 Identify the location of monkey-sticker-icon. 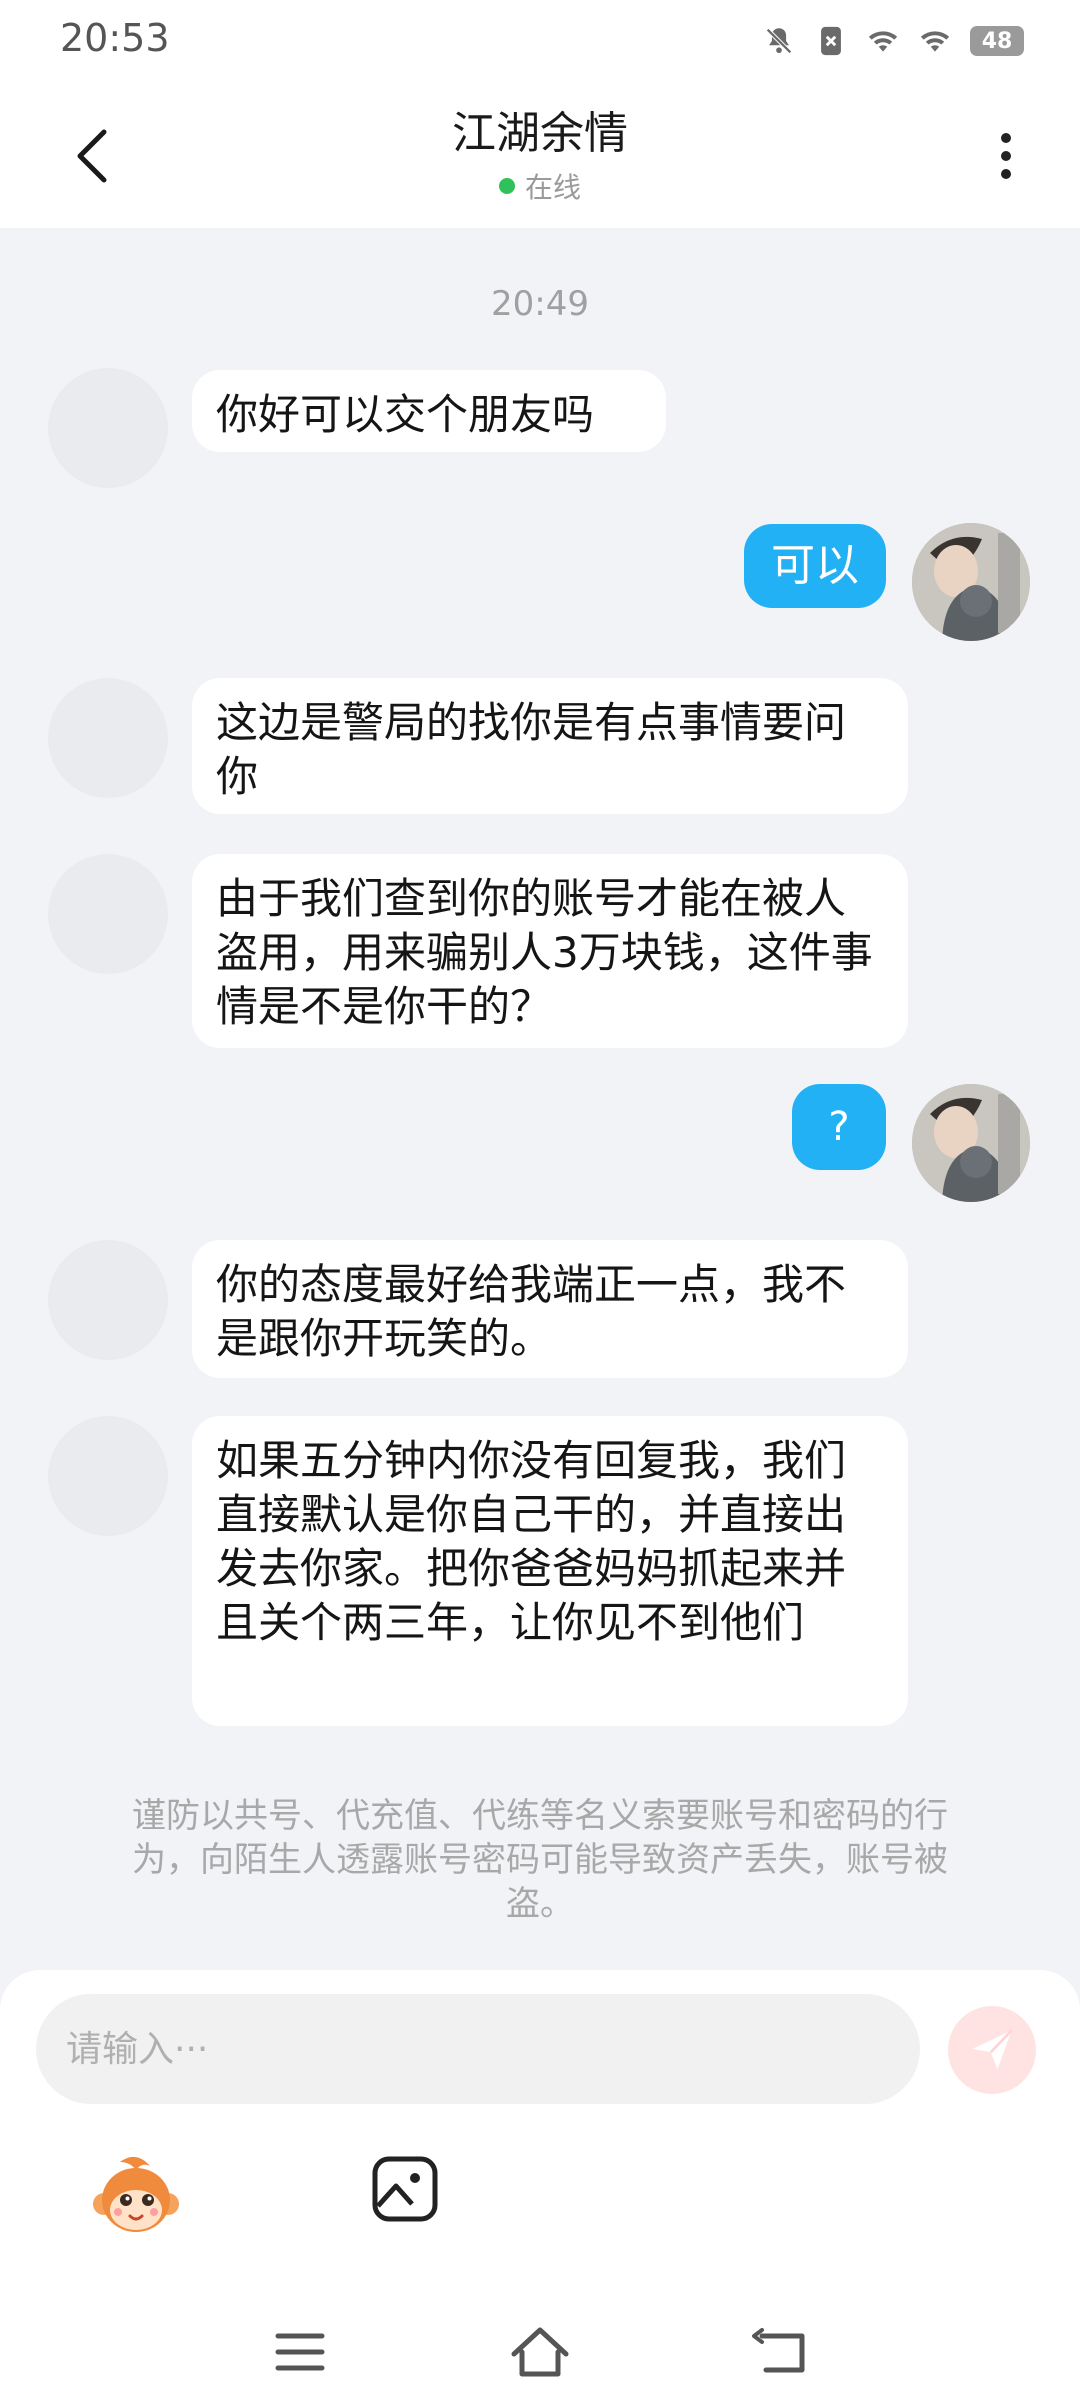
(136, 2194).